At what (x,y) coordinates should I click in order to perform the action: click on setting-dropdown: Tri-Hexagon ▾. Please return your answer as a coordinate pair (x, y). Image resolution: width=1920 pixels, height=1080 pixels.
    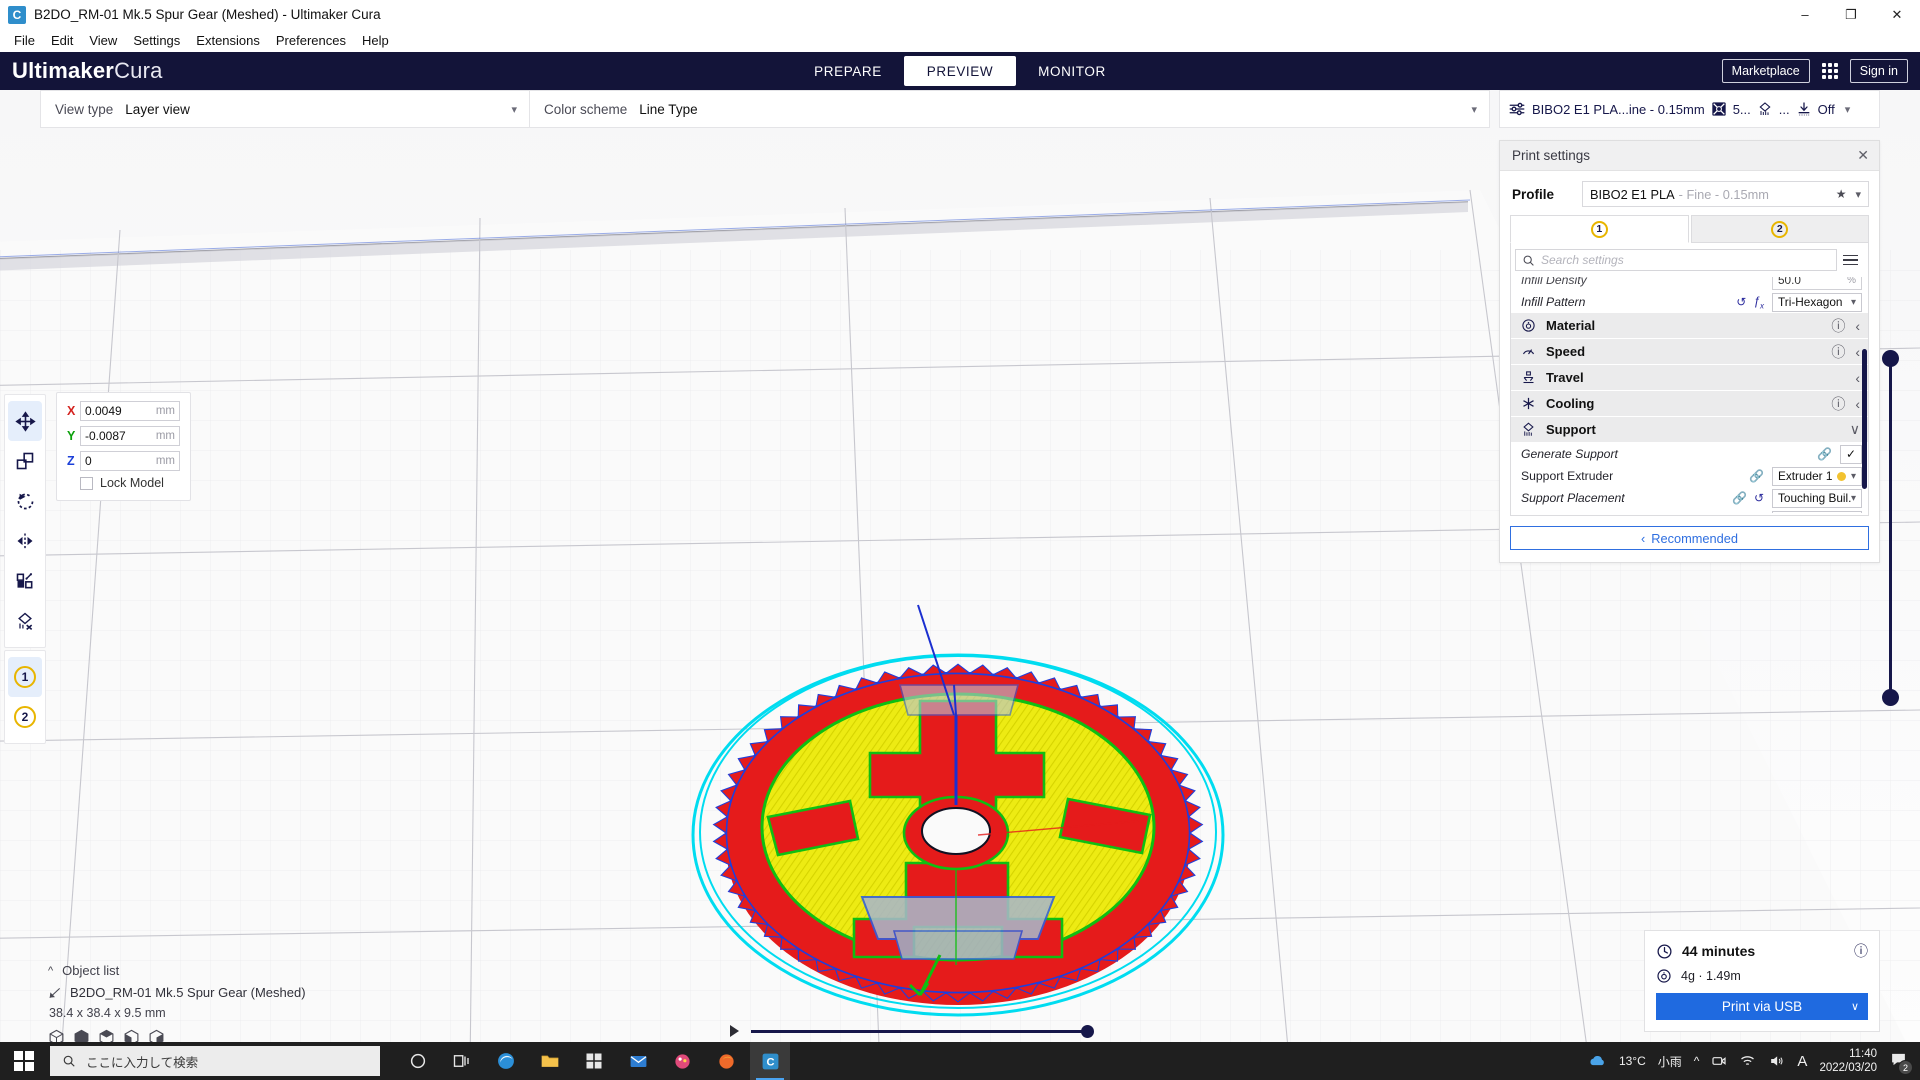
    Looking at the image, I should click on (1817, 302).